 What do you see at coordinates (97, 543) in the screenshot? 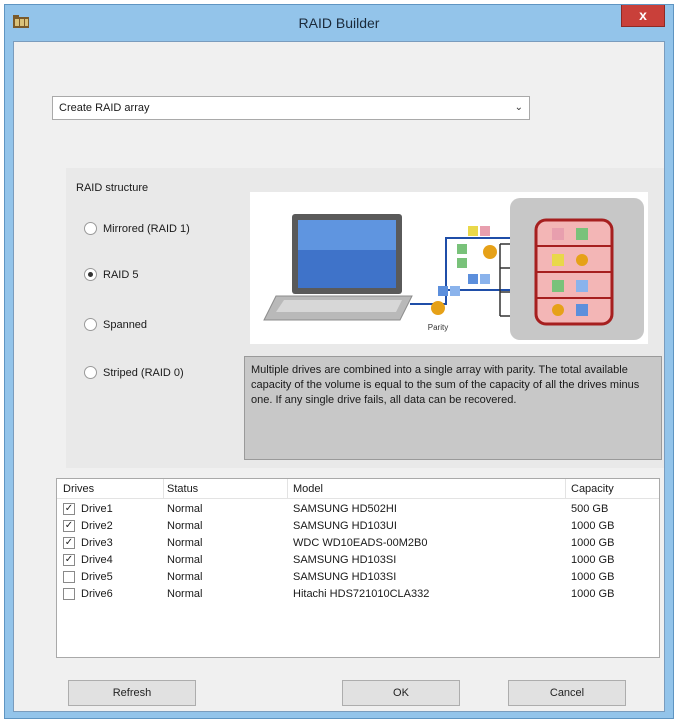
I see `drive-name: Drive3` at bounding box center [97, 543].